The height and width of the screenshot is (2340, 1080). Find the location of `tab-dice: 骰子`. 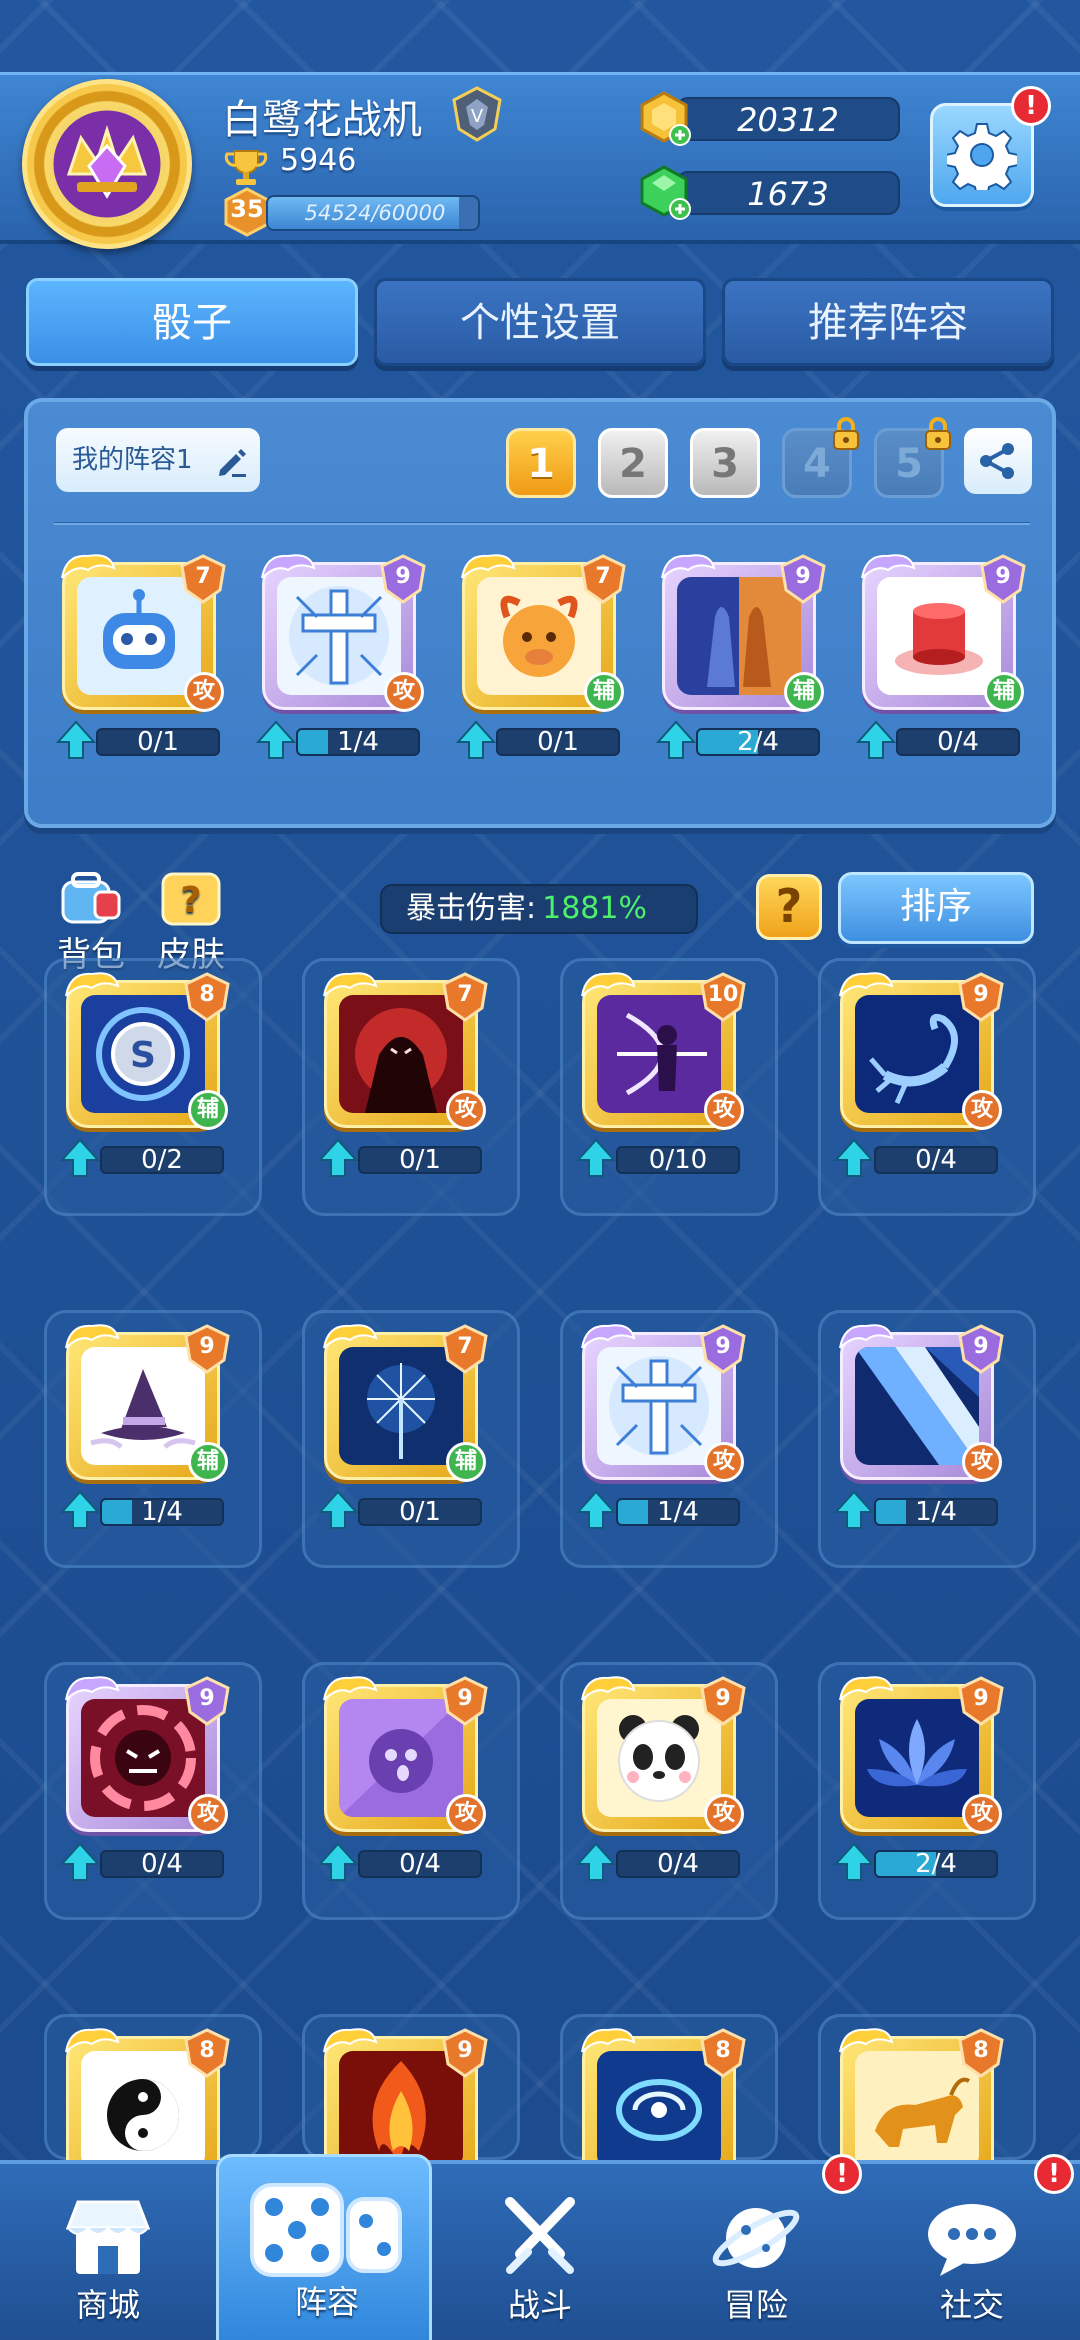

tab-dice: 骰子 is located at coordinates (192, 322).